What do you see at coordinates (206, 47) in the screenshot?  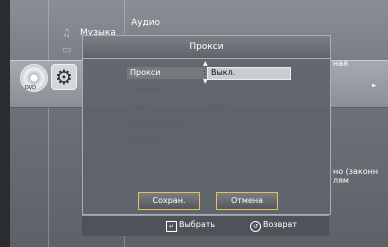 I see `dialog-title: Прокси` at bounding box center [206, 47].